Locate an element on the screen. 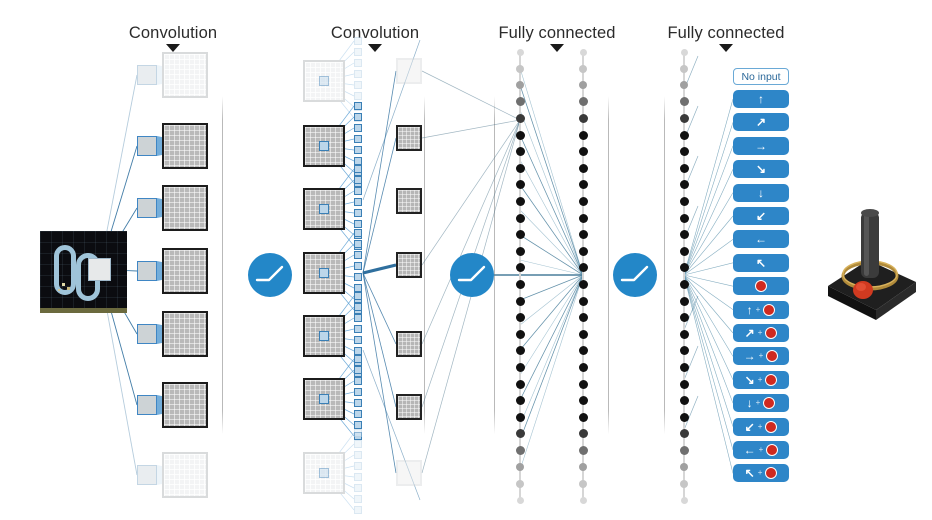  action-button-up-left: ↖ is located at coordinates (761, 262).